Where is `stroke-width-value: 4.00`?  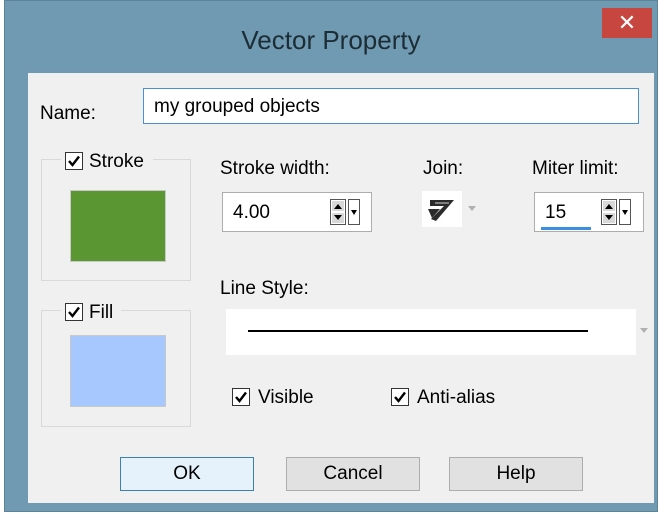
stroke-width-value: 4.00 is located at coordinates (251, 212).